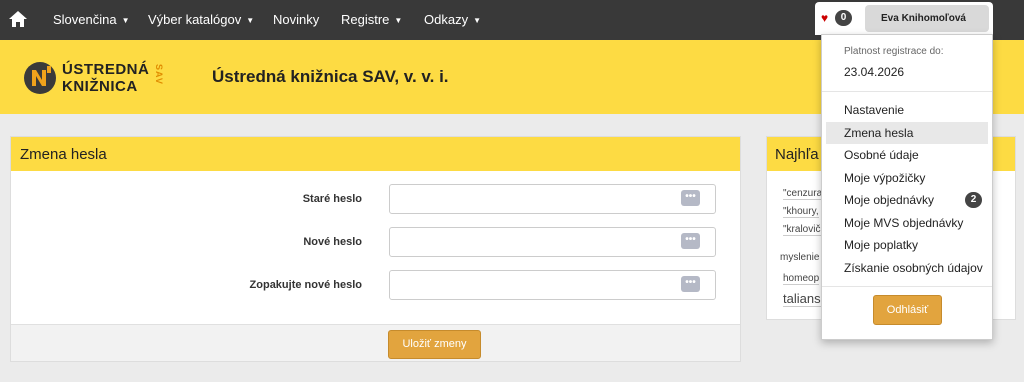 The image size is (1024, 382). I want to click on card-header: Zmena hesla, so click(375, 154).